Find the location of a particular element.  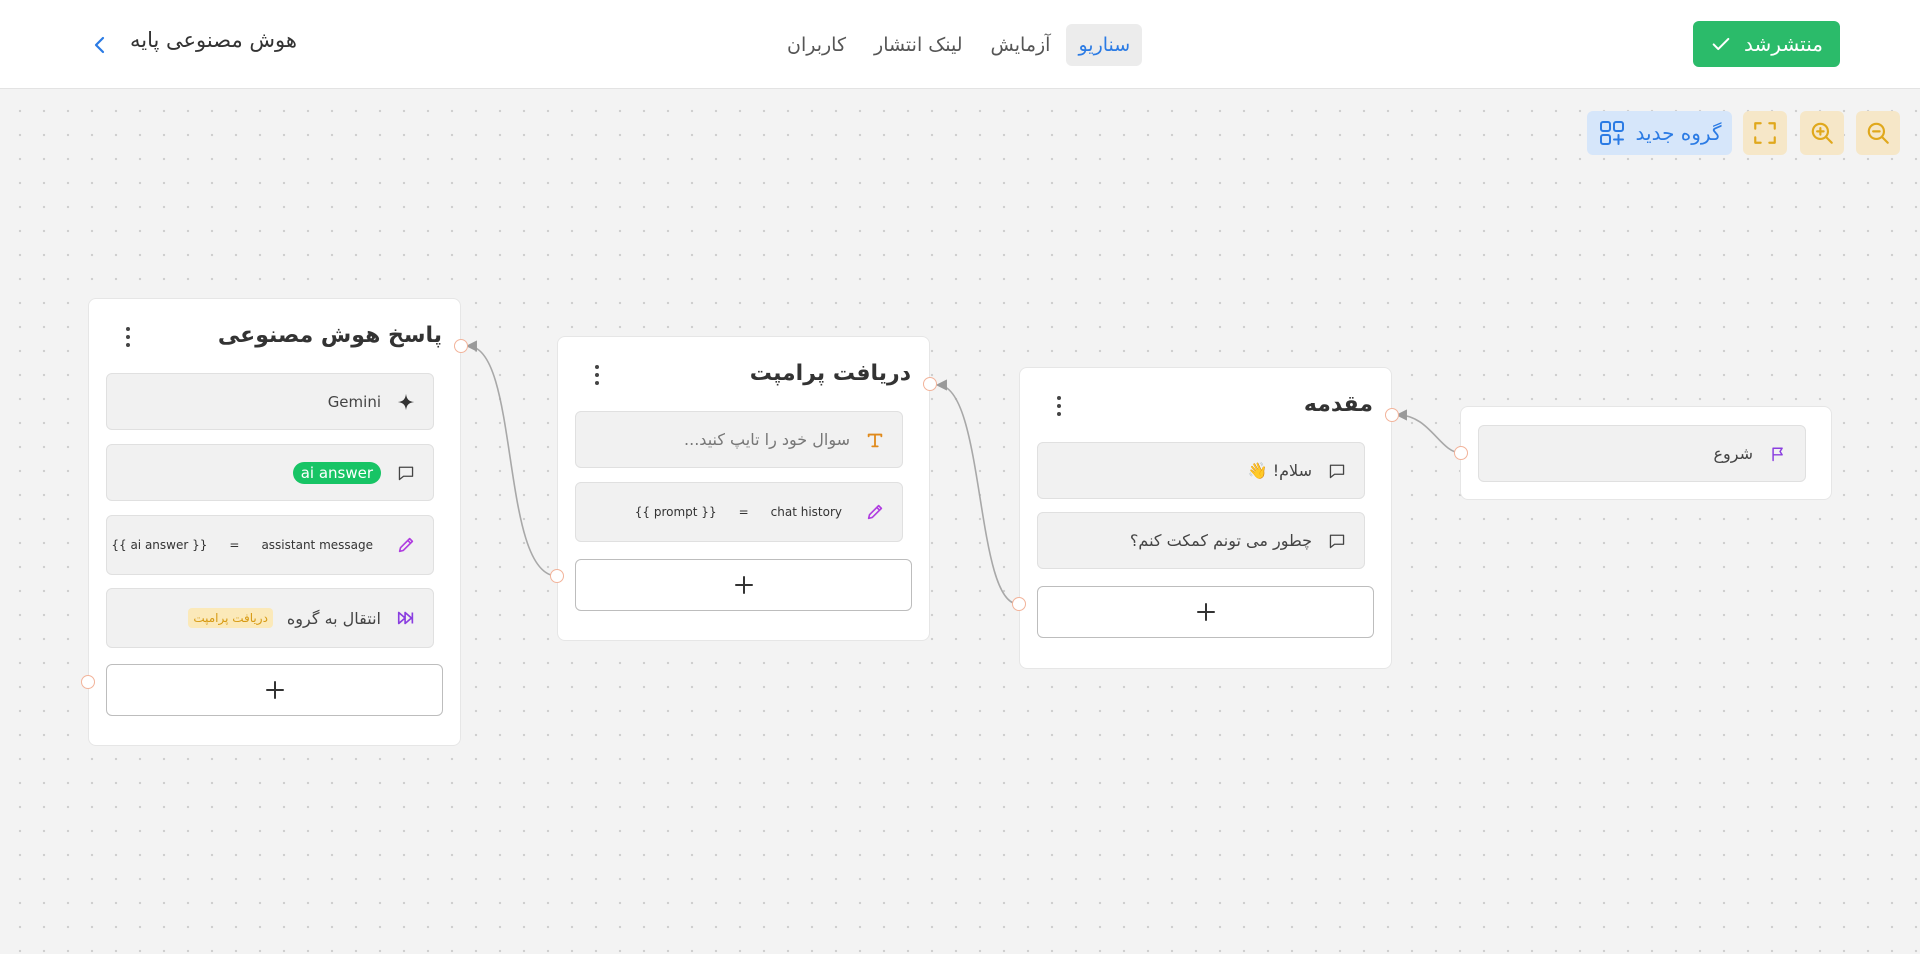

block-set-variable: chat history = {{ prompt }} is located at coordinates (739, 512).